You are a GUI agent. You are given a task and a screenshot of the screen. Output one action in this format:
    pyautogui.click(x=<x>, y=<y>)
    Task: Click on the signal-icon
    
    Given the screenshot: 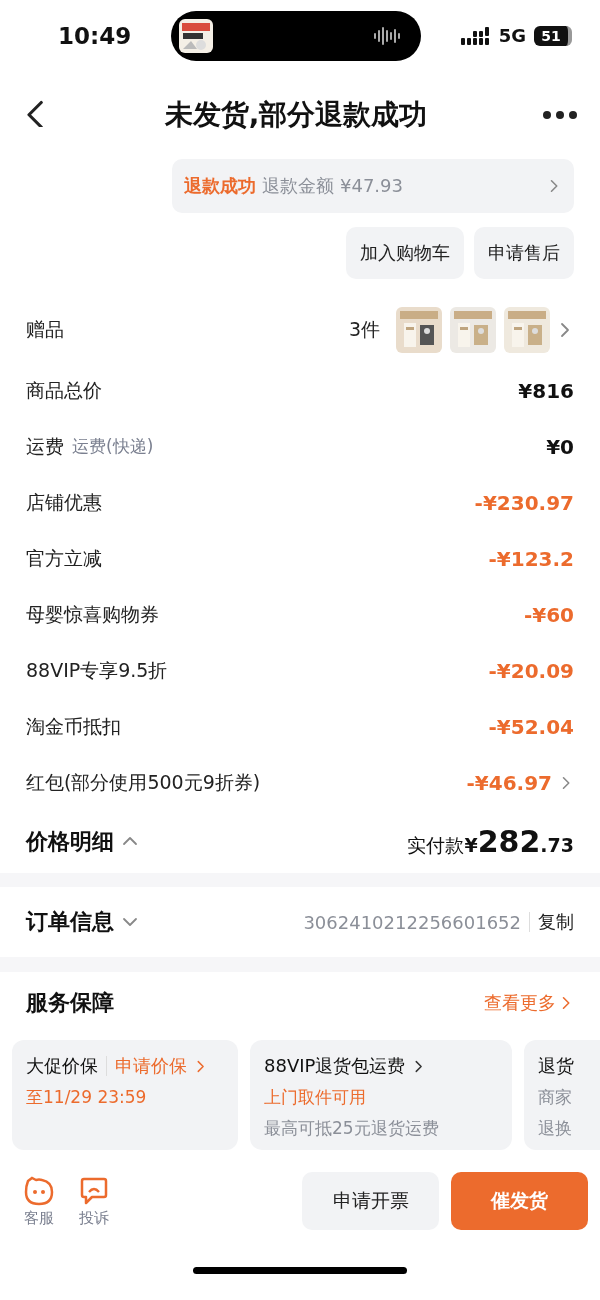 What is the action you would take?
    pyautogui.click(x=475, y=35)
    